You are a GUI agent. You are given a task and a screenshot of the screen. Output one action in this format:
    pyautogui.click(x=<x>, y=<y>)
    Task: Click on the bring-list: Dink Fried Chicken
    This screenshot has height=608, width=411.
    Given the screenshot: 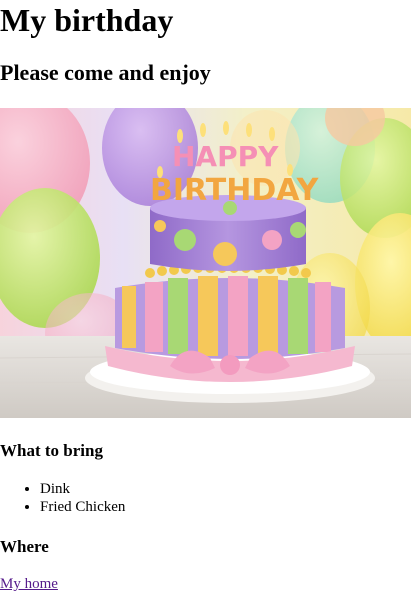 What is the action you would take?
    pyautogui.click(x=62, y=498)
    